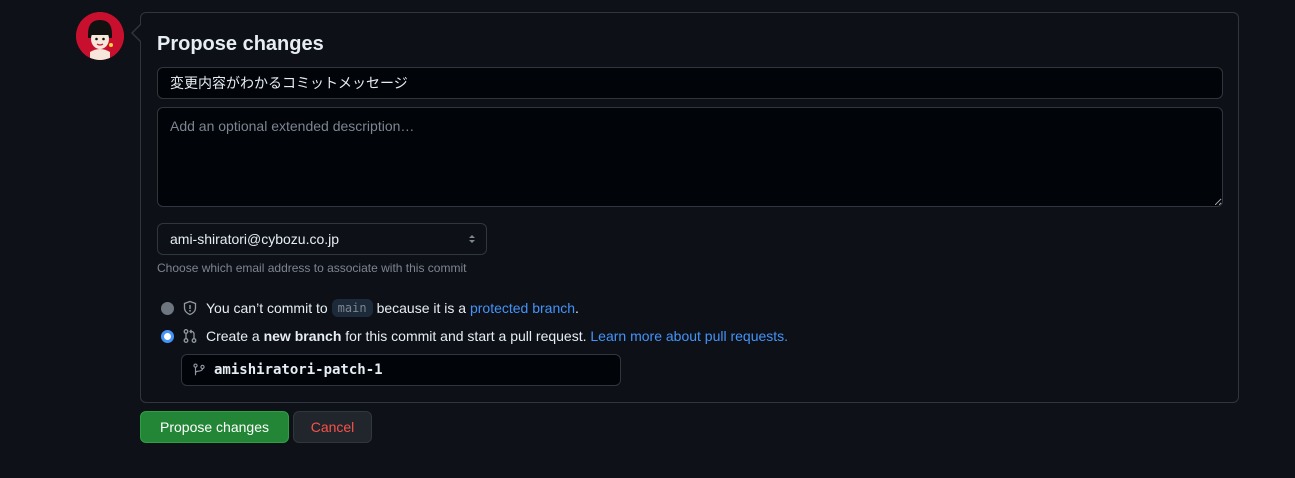 This screenshot has height=478, width=1295. I want to click on avatar, so click(100, 36).